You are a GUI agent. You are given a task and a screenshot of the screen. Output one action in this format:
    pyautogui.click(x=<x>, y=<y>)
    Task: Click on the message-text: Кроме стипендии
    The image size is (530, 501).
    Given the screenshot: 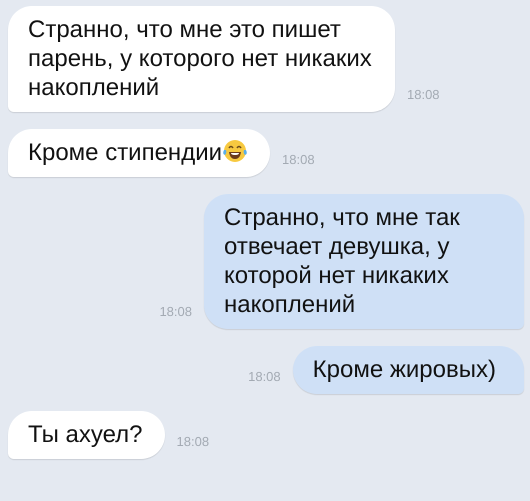 What is the action you would take?
    pyautogui.click(x=125, y=152)
    